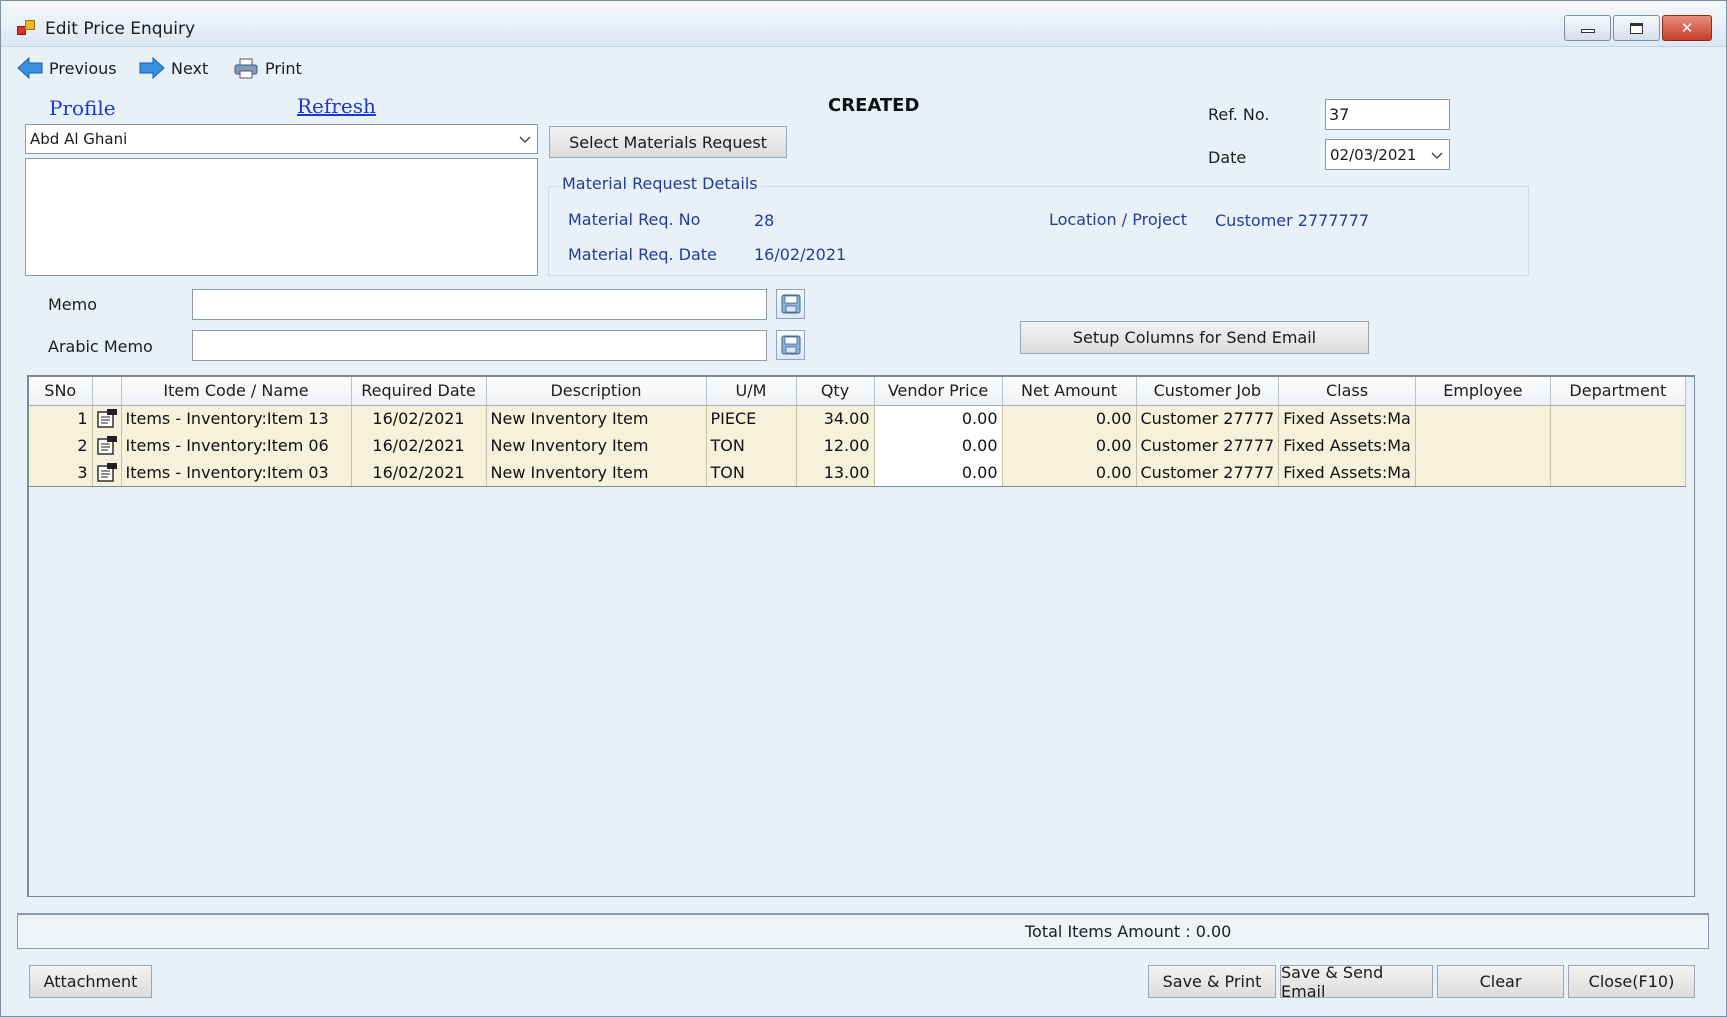 This screenshot has width=1727, height=1017. I want to click on item-cell: Items - Inventory:Item 06, so click(236, 445).